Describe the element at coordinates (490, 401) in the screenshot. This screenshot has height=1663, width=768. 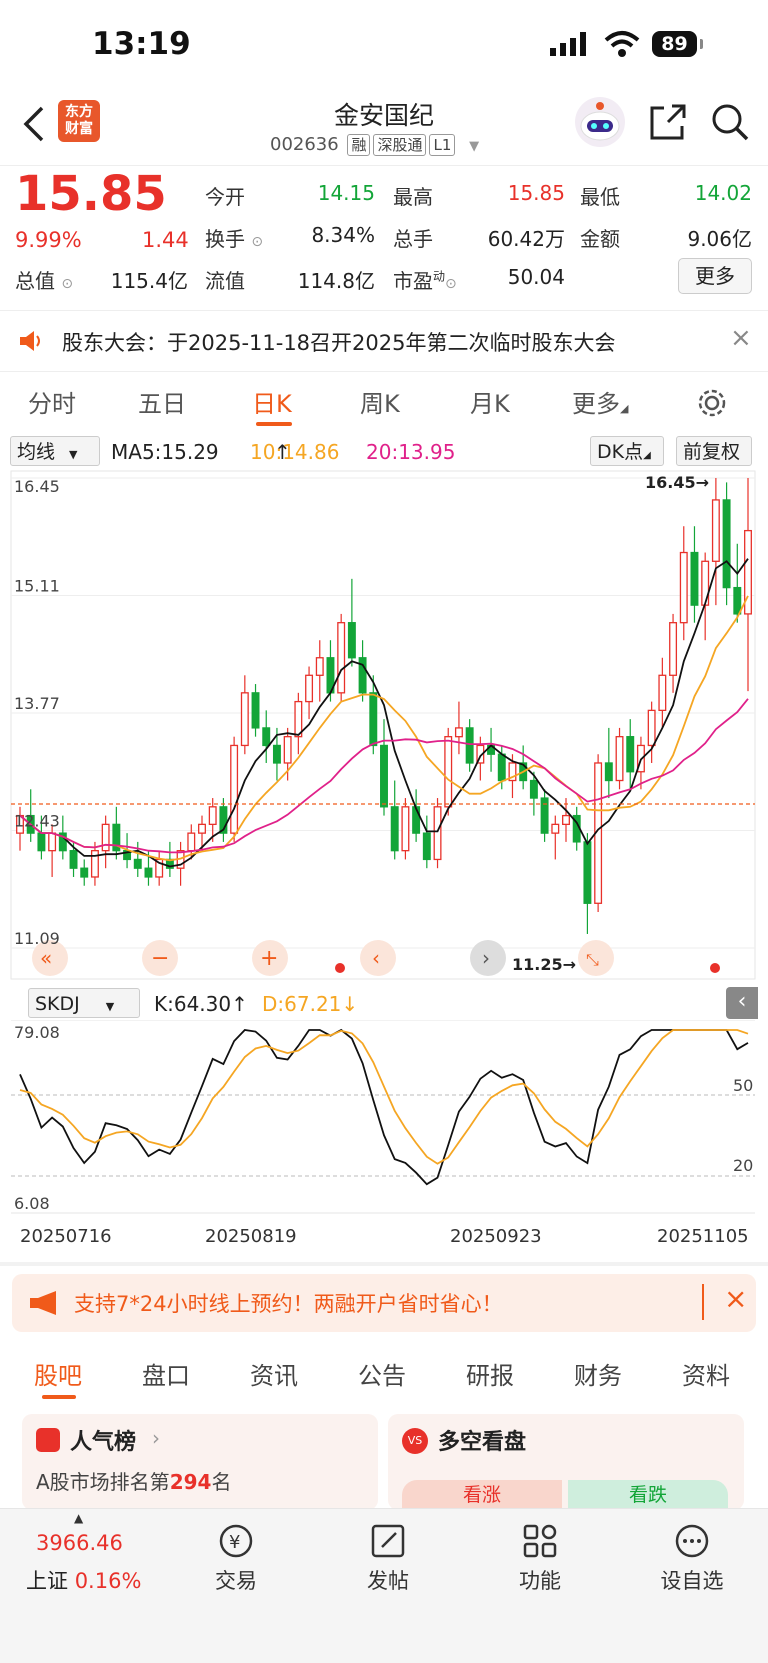
I see `tab-monthly-k: 月K` at that location.